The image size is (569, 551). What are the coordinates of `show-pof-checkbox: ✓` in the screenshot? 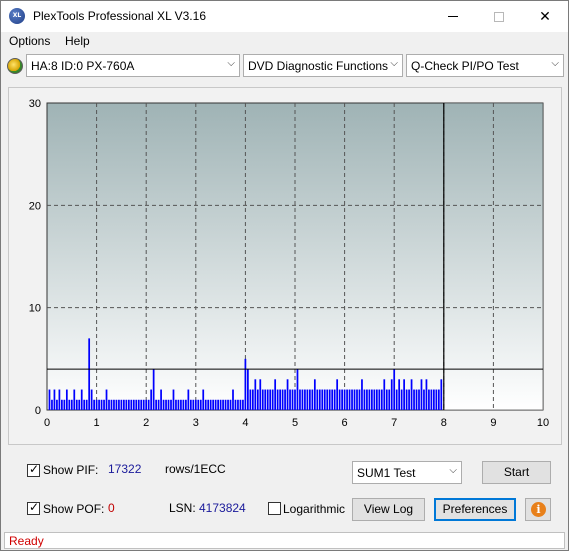 It's located at (33, 507).